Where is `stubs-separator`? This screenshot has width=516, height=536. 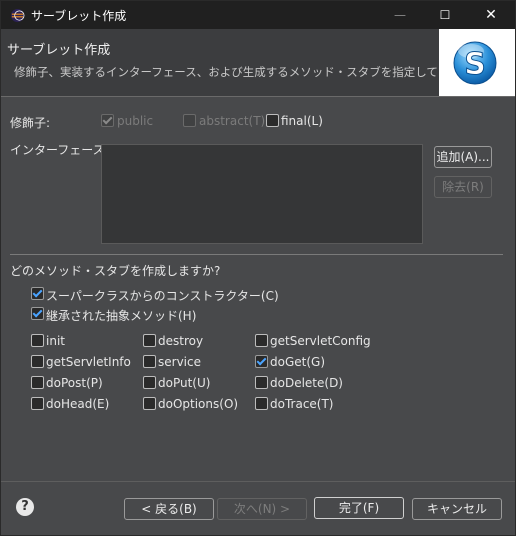
stubs-separator is located at coordinates (256, 254).